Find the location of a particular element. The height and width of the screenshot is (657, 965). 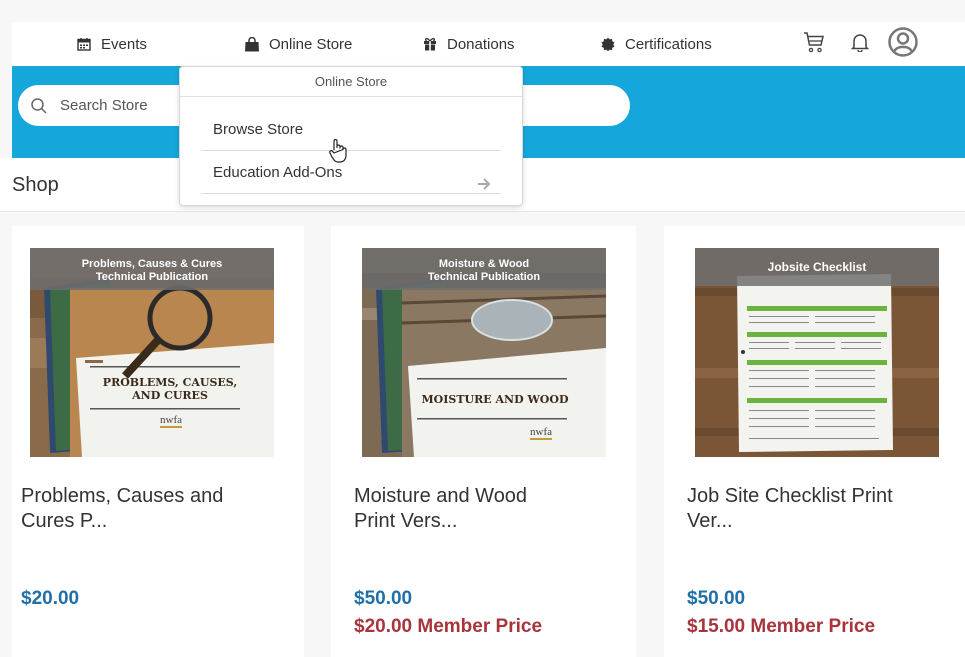

cover-title: PROBLEMS, CAUSES, AND CURES is located at coordinates (170, 389).